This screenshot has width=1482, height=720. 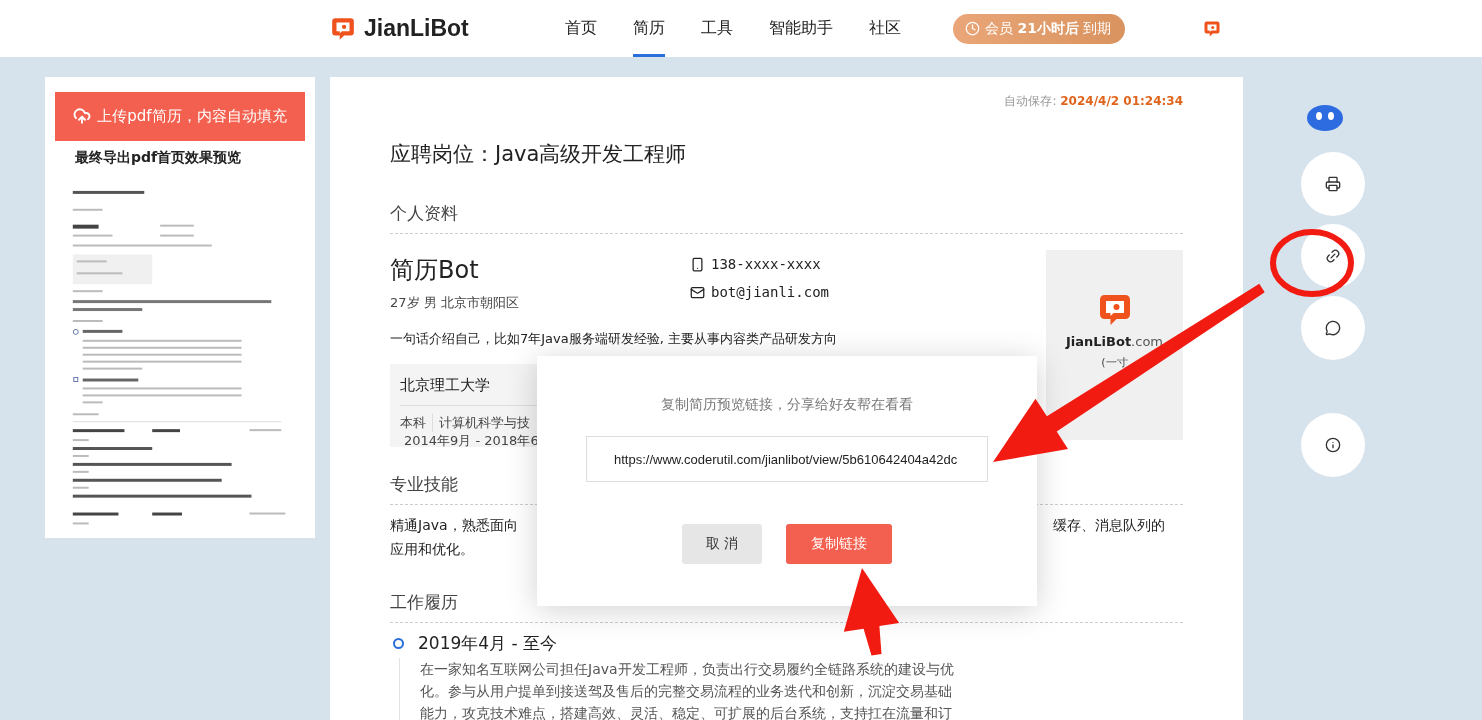 What do you see at coordinates (697, 264) in the screenshot?
I see `phone-icon` at bounding box center [697, 264].